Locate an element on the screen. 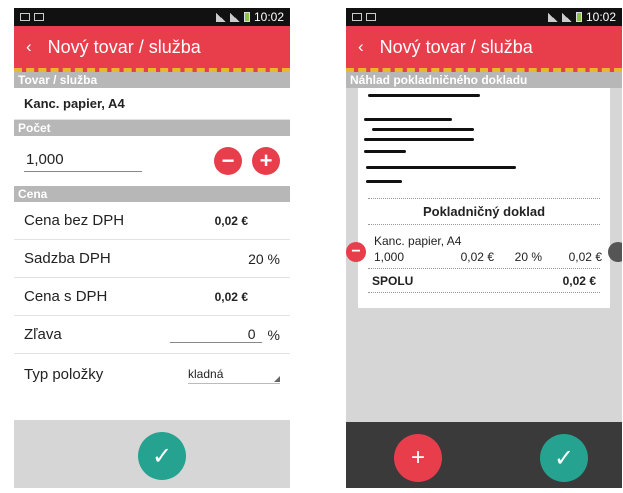  add-item-button: + is located at coordinates (418, 458).